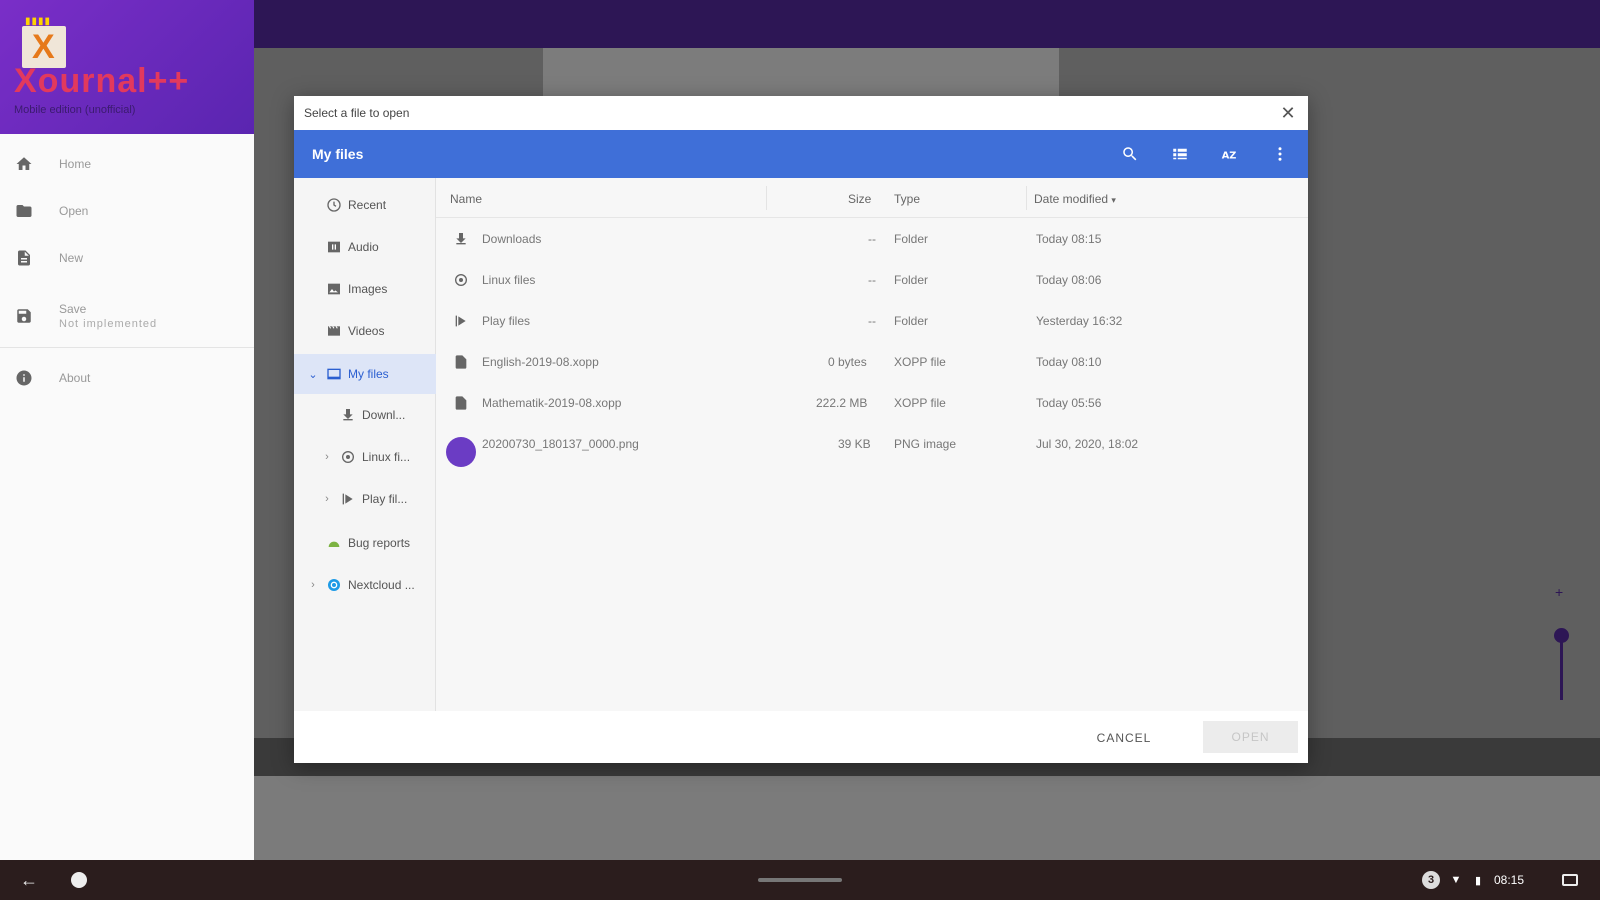 This screenshot has width=1600, height=900. I want to click on app-tagline: Mobile edition (unofficial), so click(75, 110).